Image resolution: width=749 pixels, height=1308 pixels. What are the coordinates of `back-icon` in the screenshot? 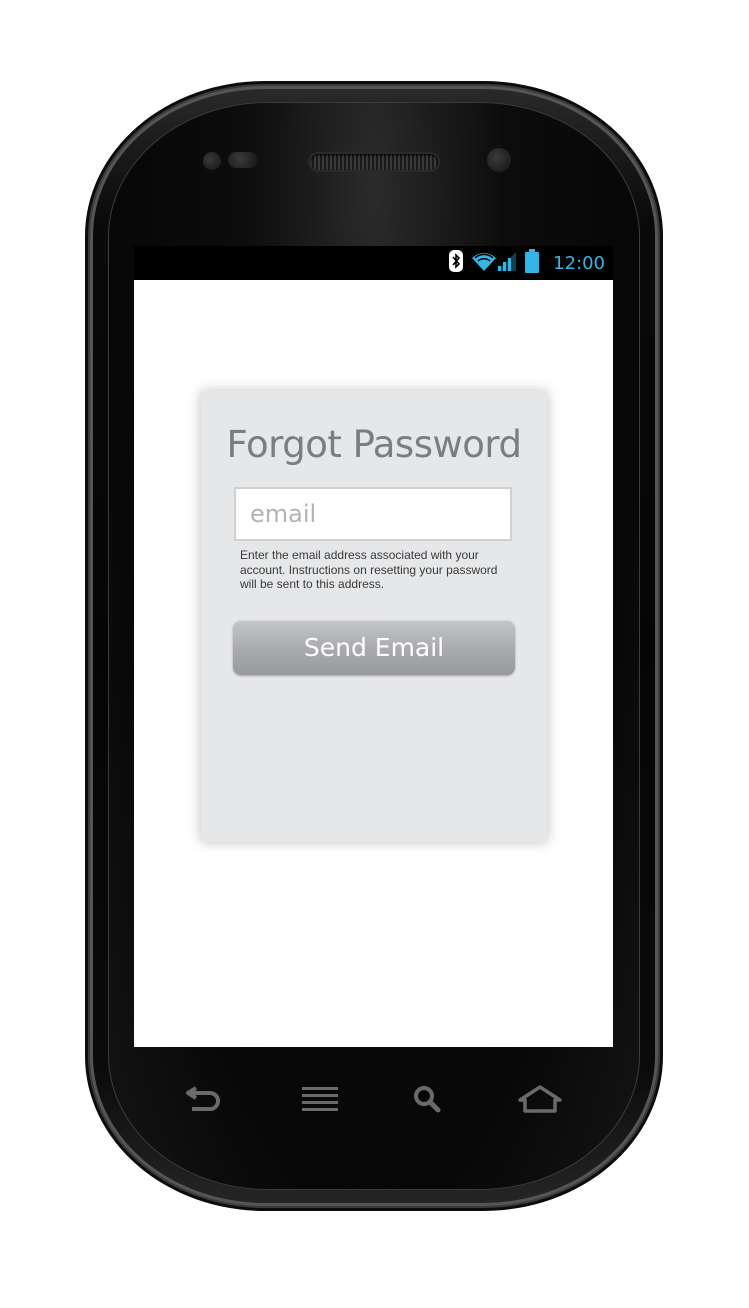 It's located at (204, 1101).